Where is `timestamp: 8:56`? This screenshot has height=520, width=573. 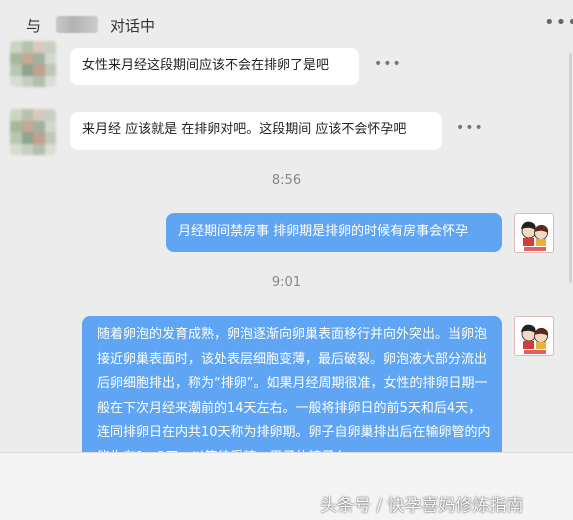
timestamp: 8:56 is located at coordinates (286, 180).